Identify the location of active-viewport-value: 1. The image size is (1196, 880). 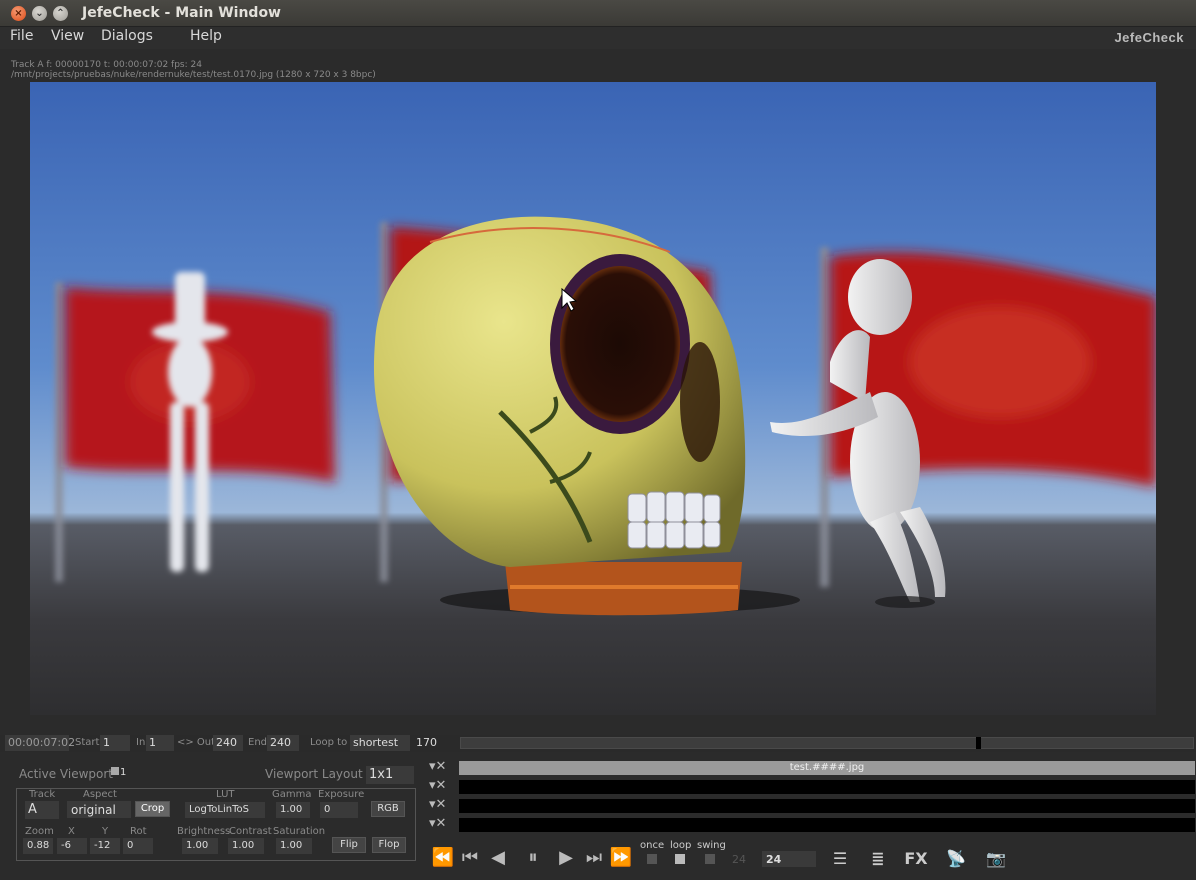
(120, 774).